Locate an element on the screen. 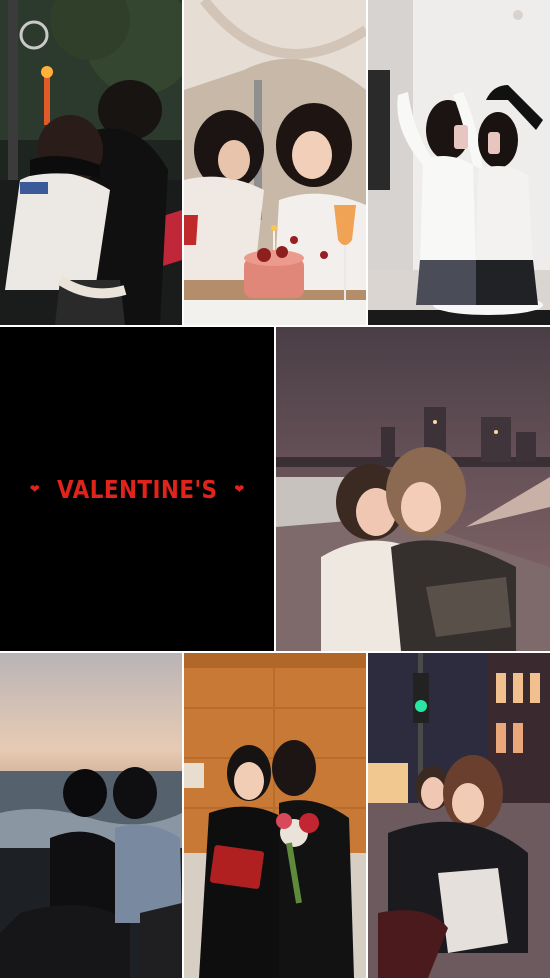 The height and width of the screenshot is (978, 550). valentines-title: VALENTINE'S is located at coordinates (137, 489).